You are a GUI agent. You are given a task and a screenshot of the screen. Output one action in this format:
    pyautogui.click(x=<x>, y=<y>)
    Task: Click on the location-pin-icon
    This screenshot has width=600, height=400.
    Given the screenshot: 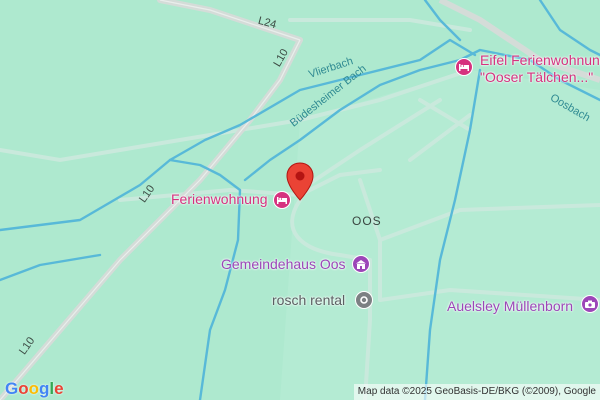 What is the action you would take?
    pyautogui.click(x=300, y=182)
    